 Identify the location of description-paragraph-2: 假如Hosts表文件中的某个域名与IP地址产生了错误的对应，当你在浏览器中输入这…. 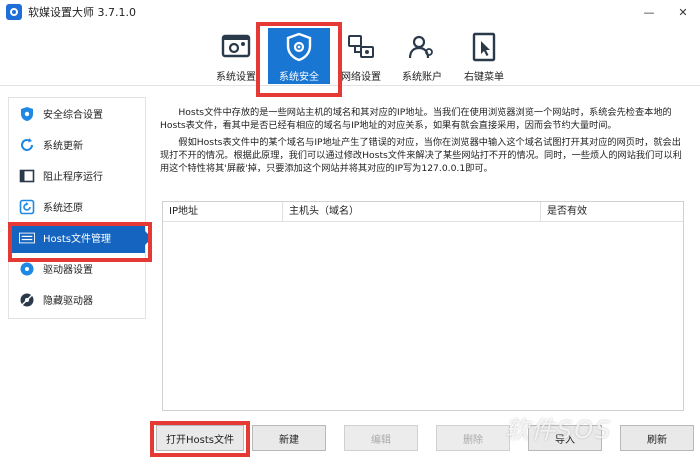
(421, 155).